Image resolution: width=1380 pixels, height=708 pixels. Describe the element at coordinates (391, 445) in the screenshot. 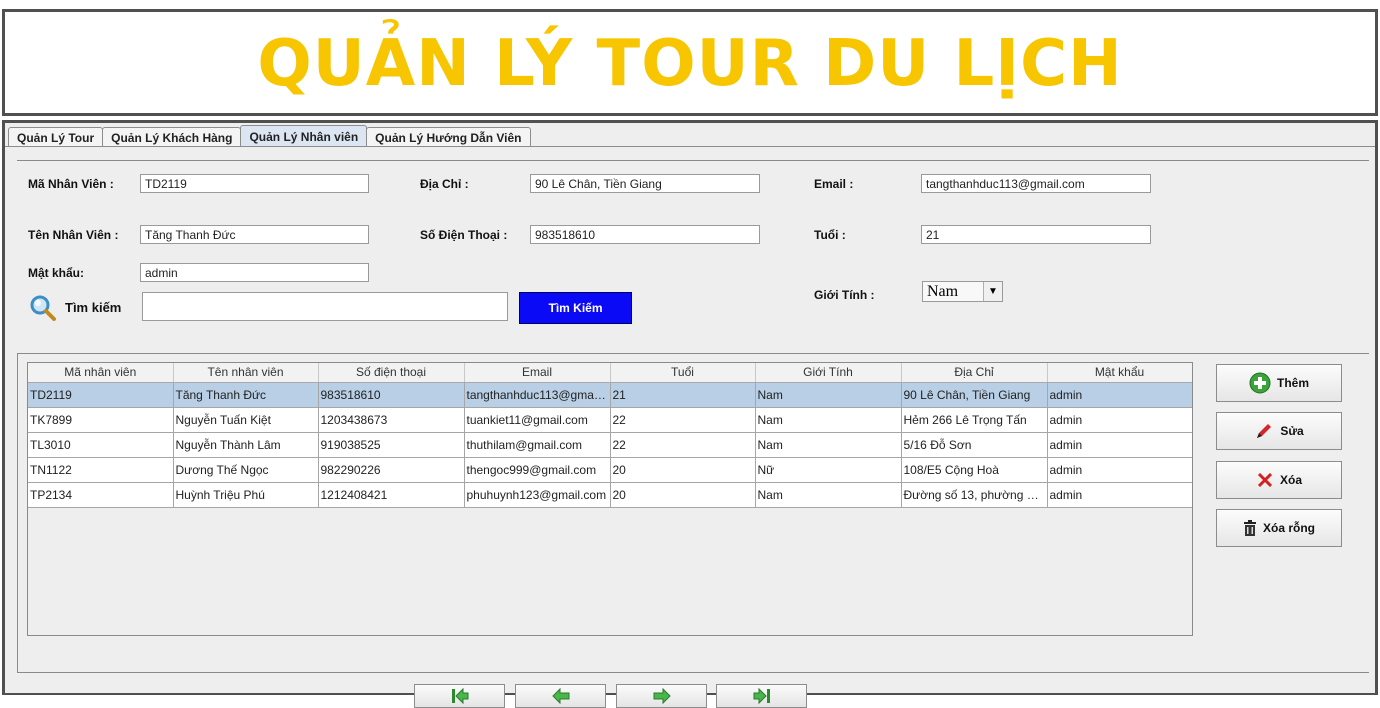

I see `table-cell: 919038525` at that location.